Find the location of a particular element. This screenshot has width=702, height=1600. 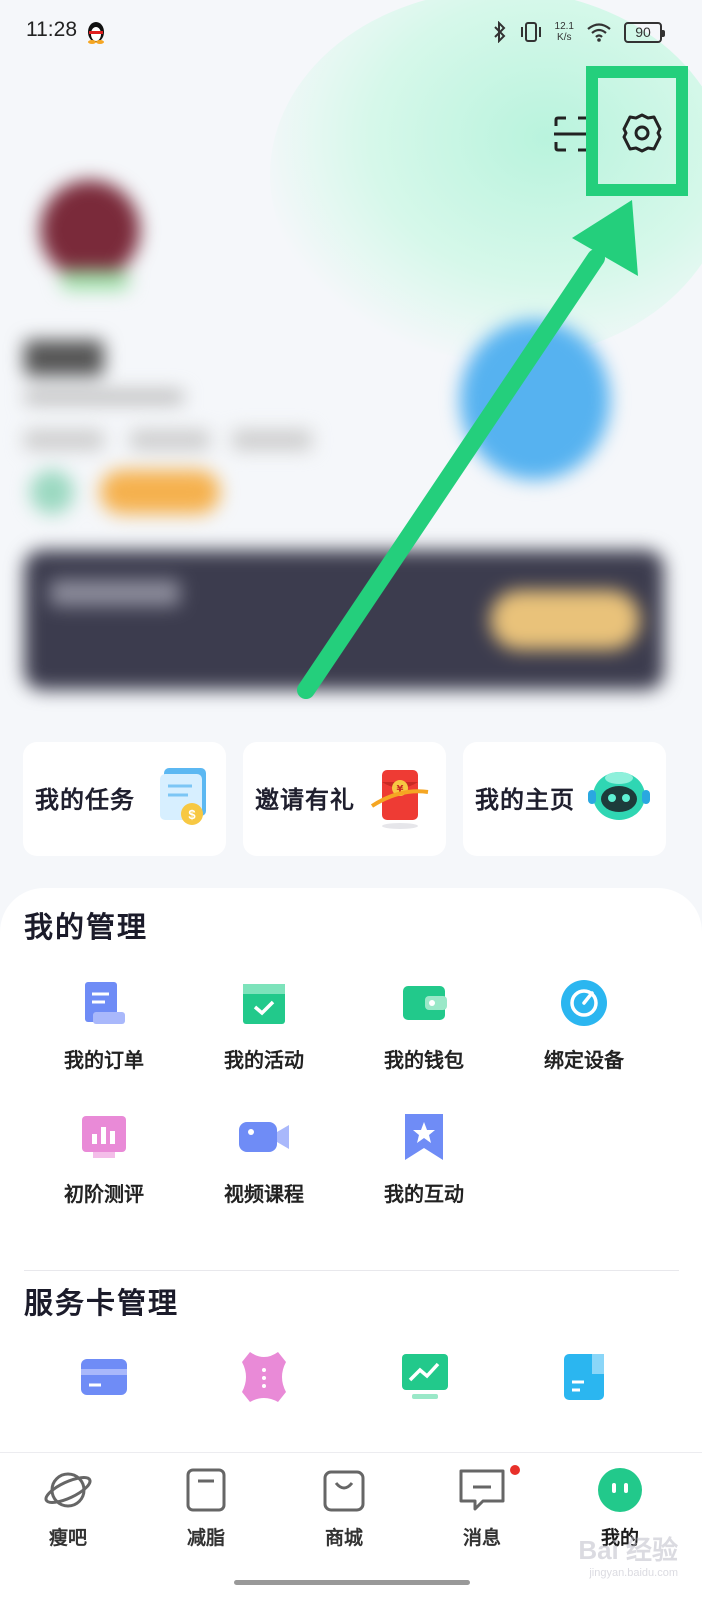

settings-highlight-box is located at coordinates (637, 131).